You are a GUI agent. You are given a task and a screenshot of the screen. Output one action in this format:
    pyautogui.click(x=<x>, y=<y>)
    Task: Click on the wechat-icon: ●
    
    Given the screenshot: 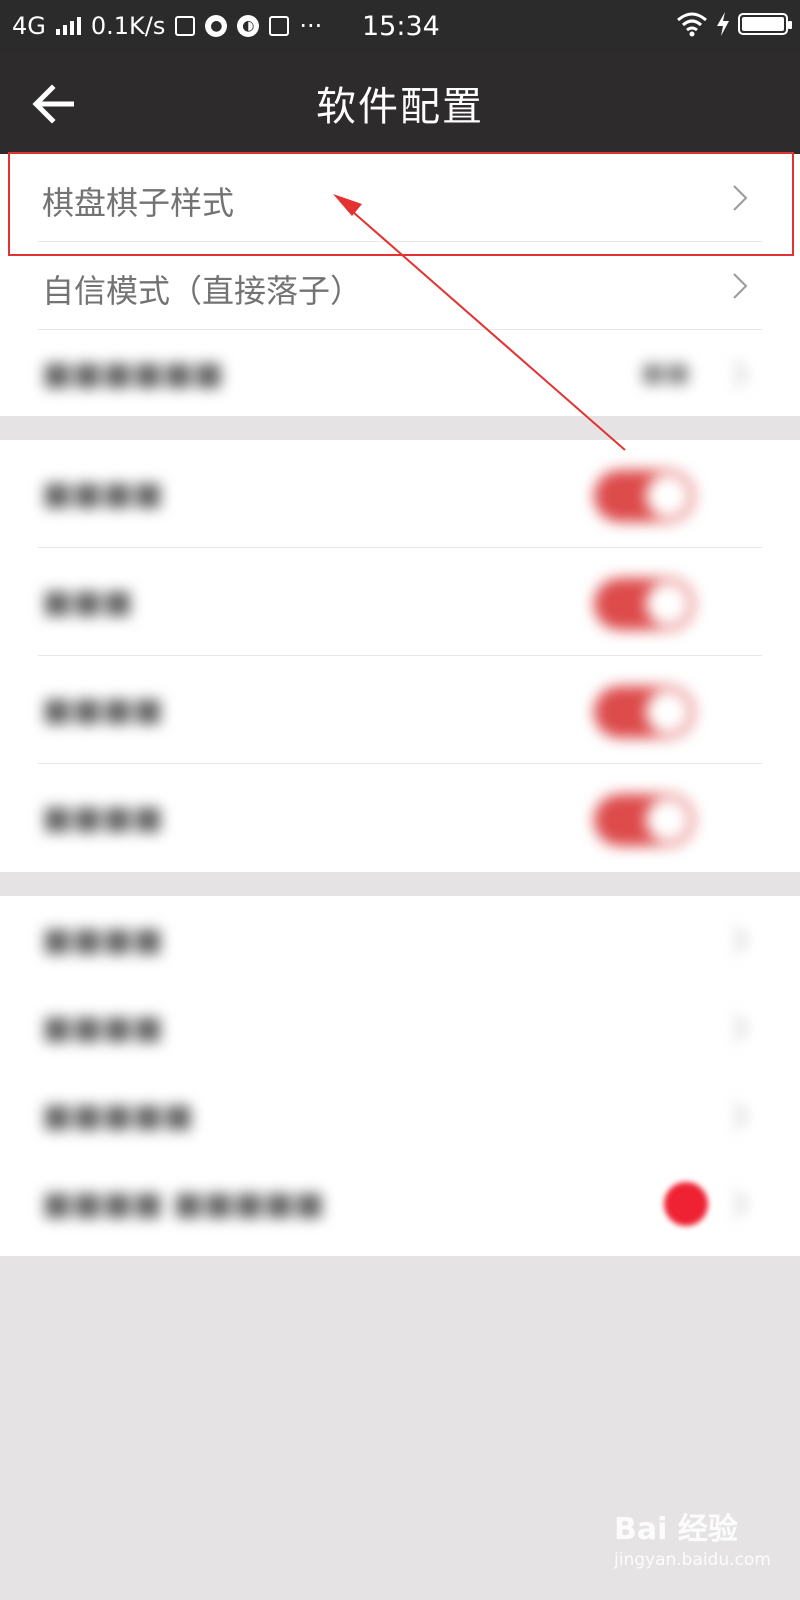 What is the action you would take?
    pyautogui.click(x=216, y=26)
    